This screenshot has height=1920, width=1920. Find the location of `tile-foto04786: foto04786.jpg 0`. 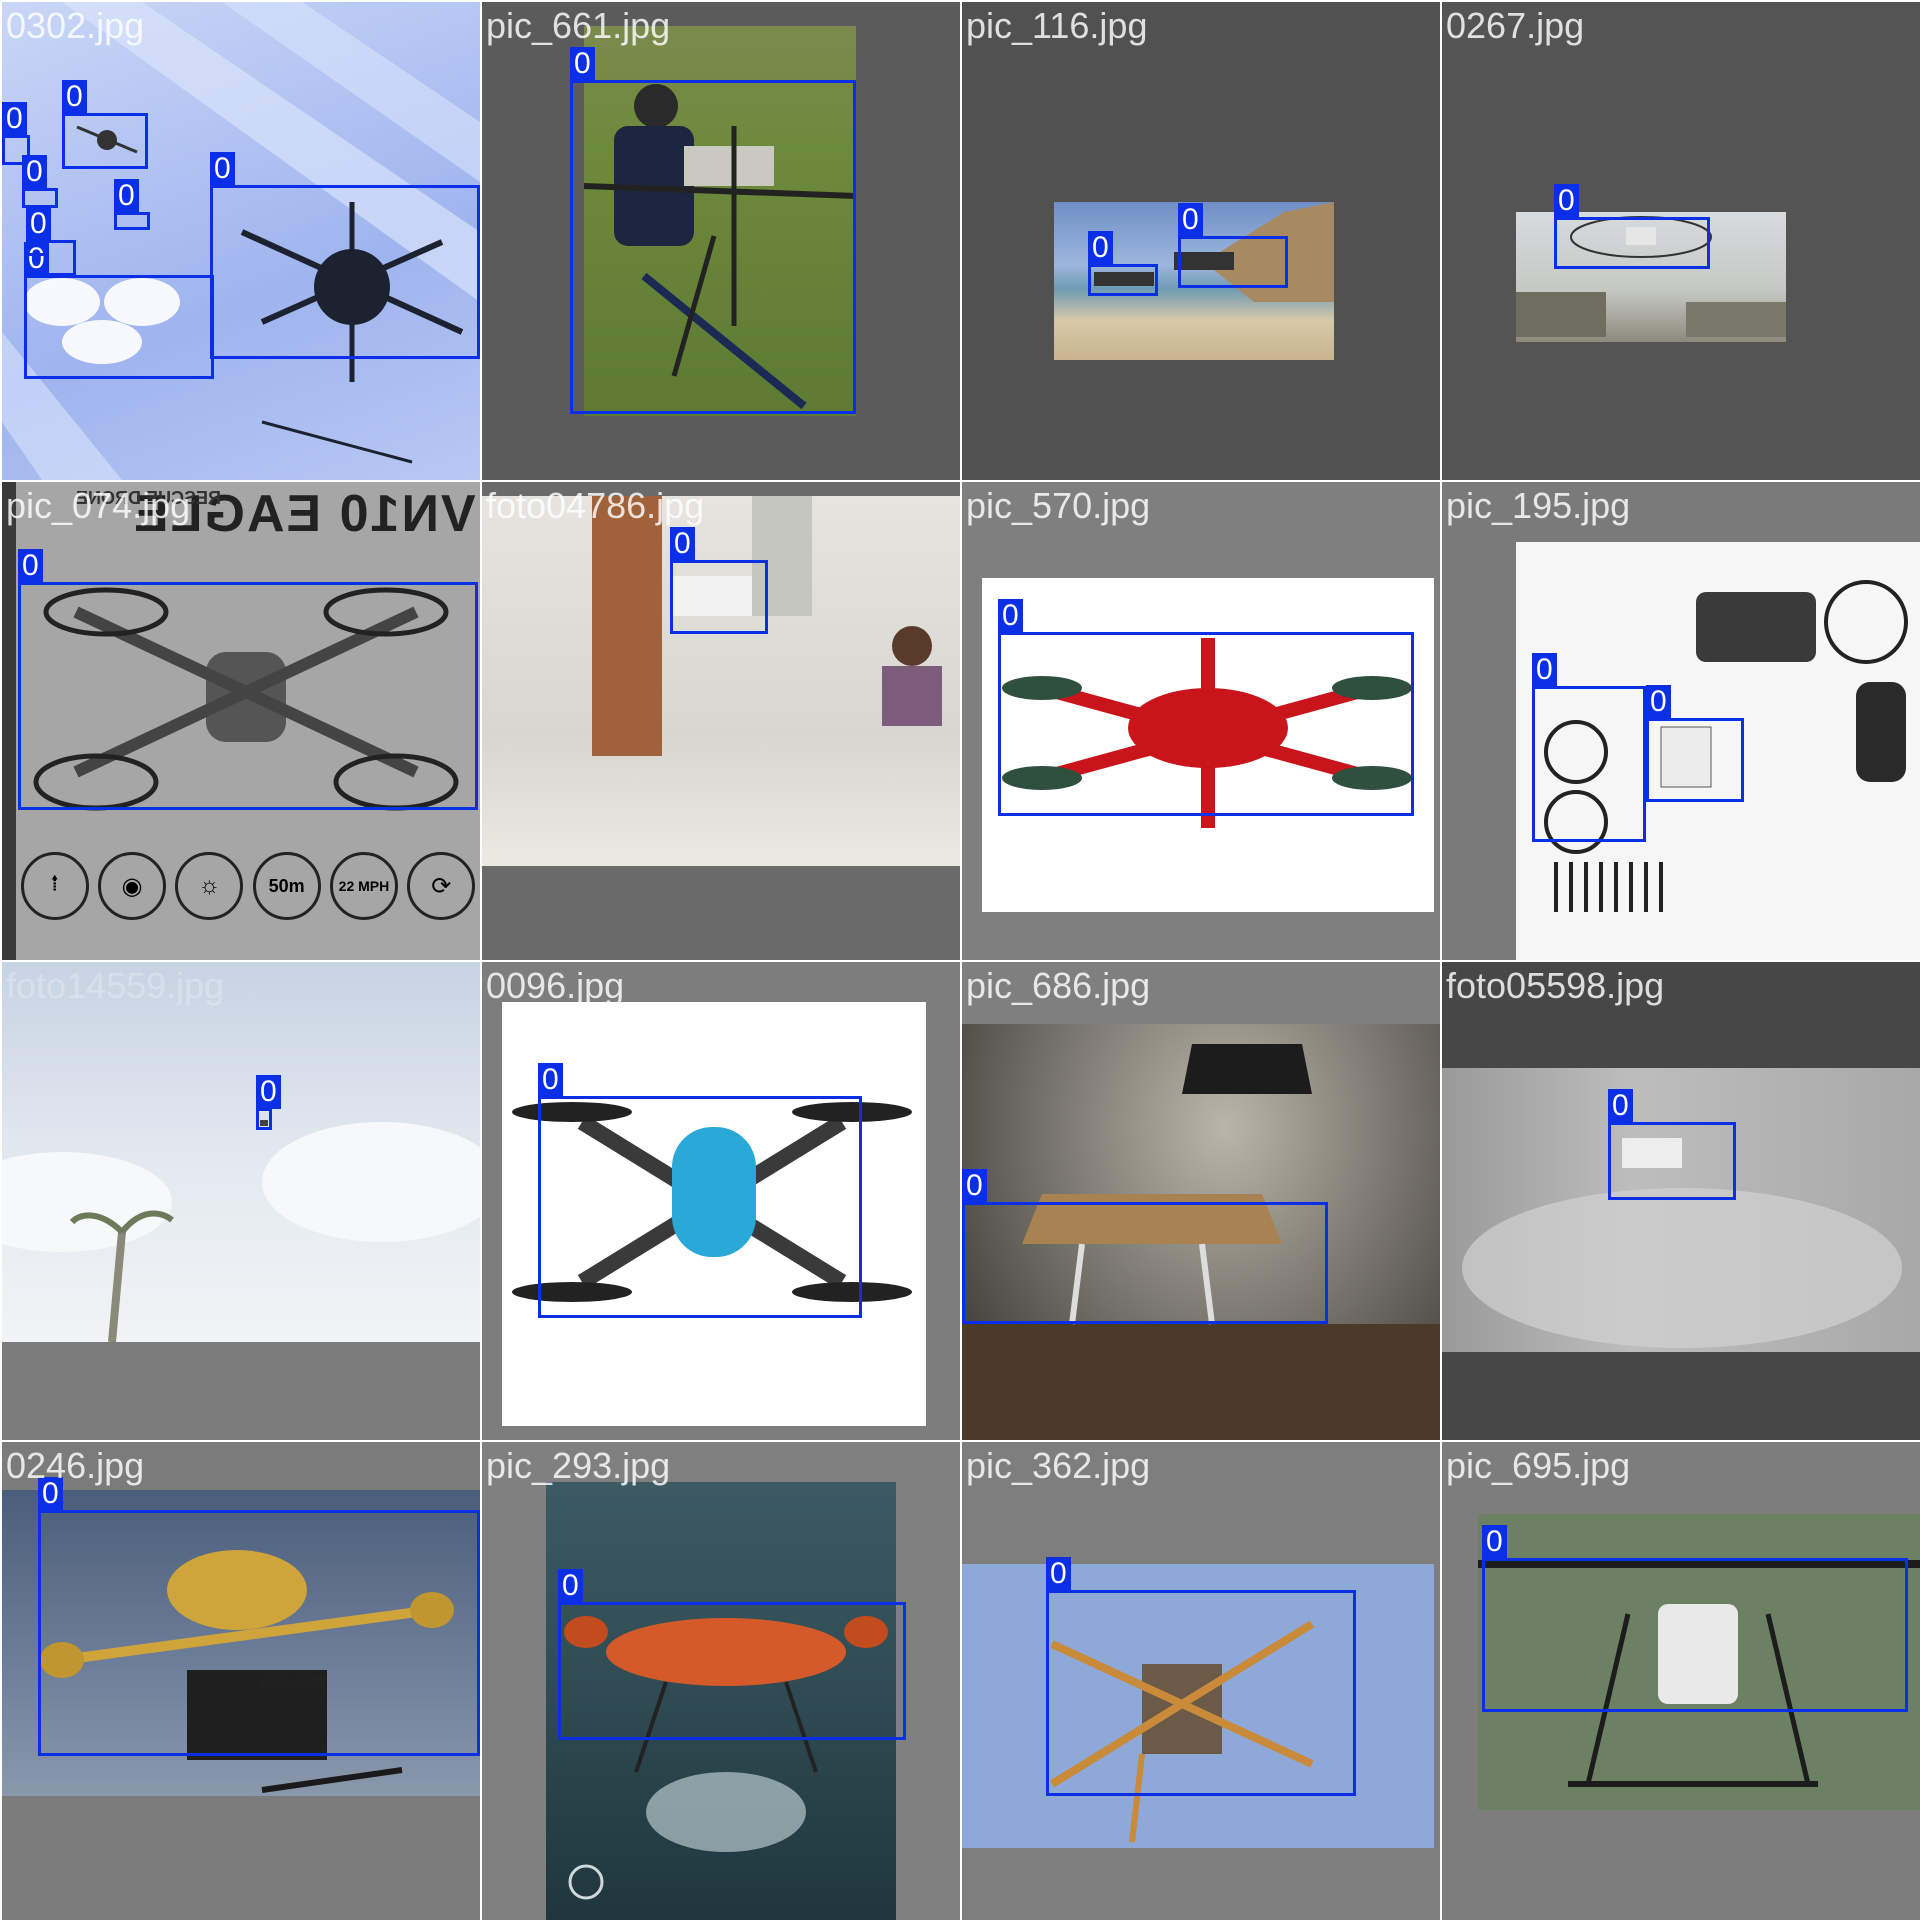

tile-foto04786: foto04786.jpg 0 is located at coordinates (721, 721).